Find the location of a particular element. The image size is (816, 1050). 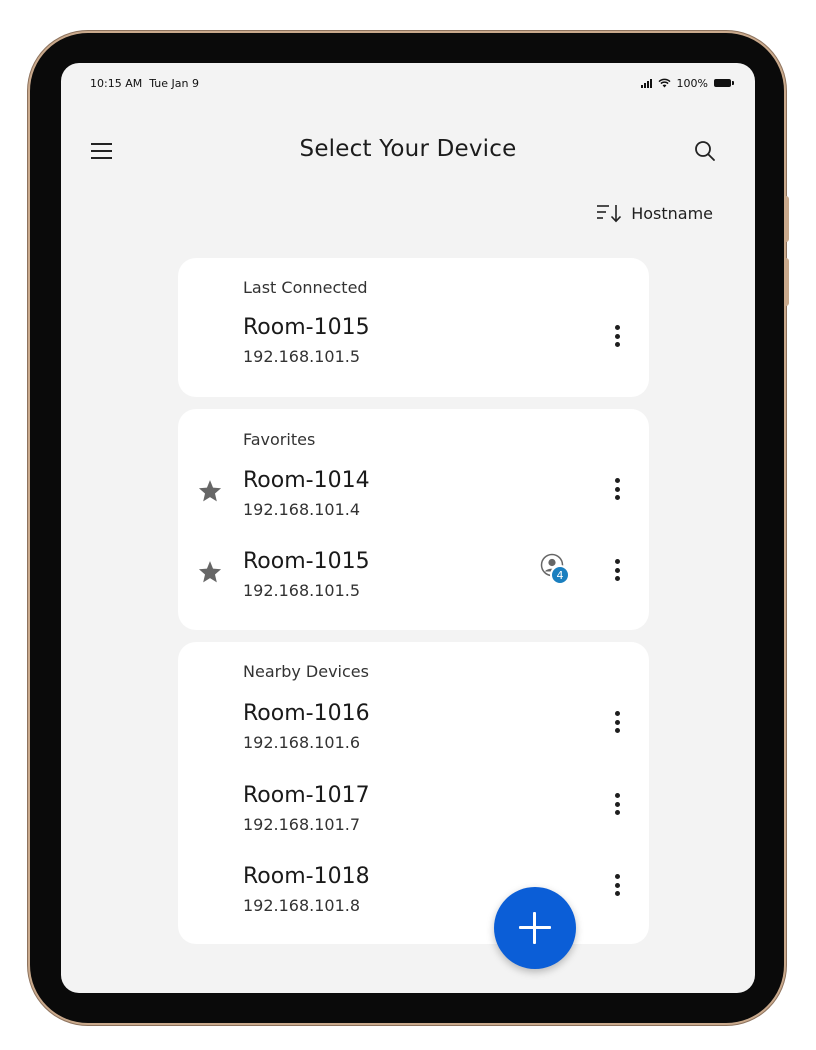

device-name: Room-1014 is located at coordinates (306, 480).